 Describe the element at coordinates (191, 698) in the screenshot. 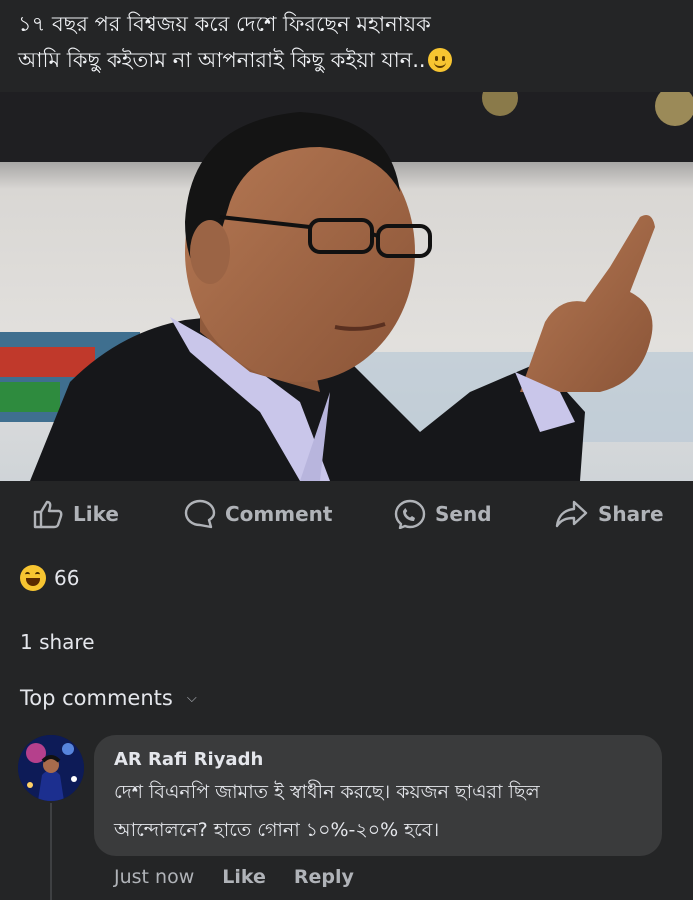

I see `chevron-down-icon: ⌵` at that location.